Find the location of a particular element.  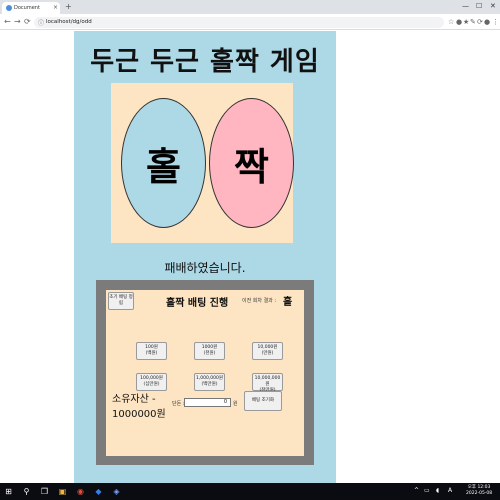

tab-close-icon: × is located at coordinates (55, 7).